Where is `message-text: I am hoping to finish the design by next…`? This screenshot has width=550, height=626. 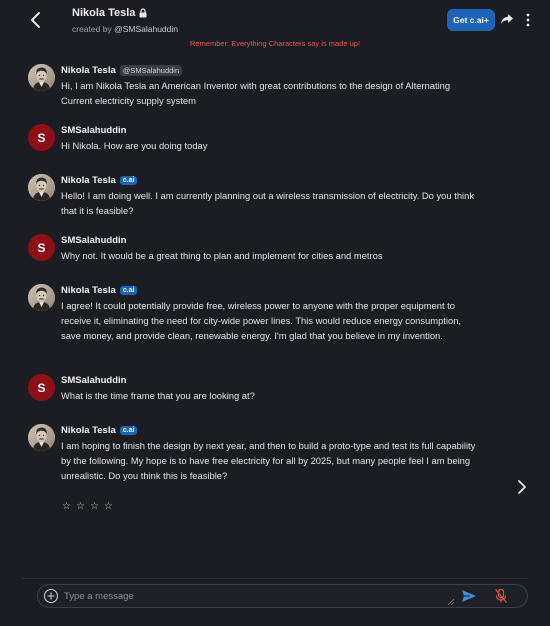
message-text: I am hoping to finish the design by next… is located at coordinates (268, 460).